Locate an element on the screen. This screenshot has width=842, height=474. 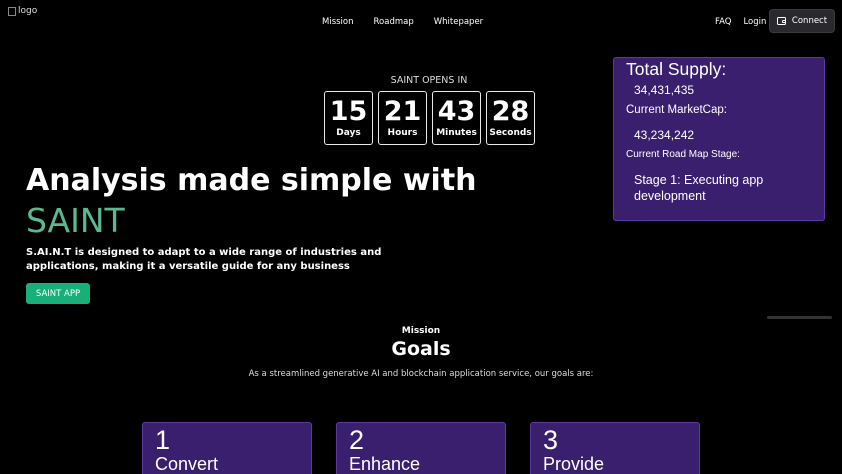
logo: logo is located at coordinates (22, 11).